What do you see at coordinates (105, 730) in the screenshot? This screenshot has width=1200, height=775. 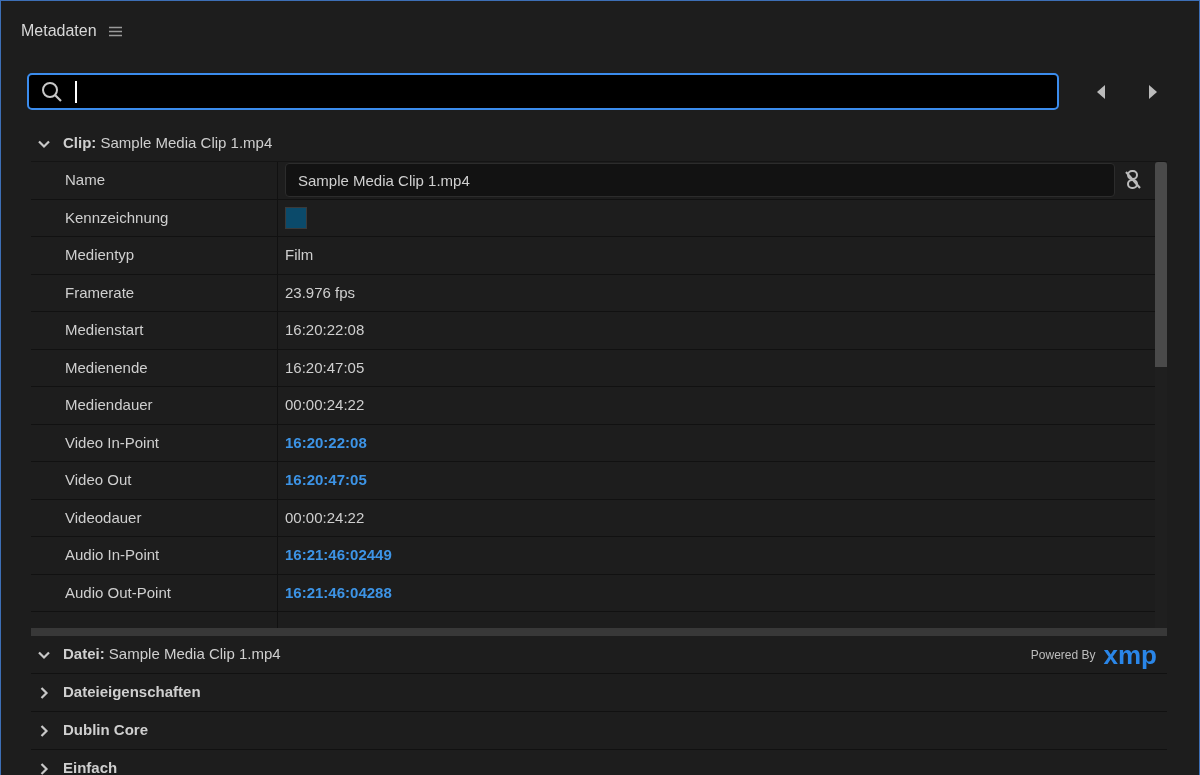 I see `group-header: Dublin Core` at bounding box center [105, 730].